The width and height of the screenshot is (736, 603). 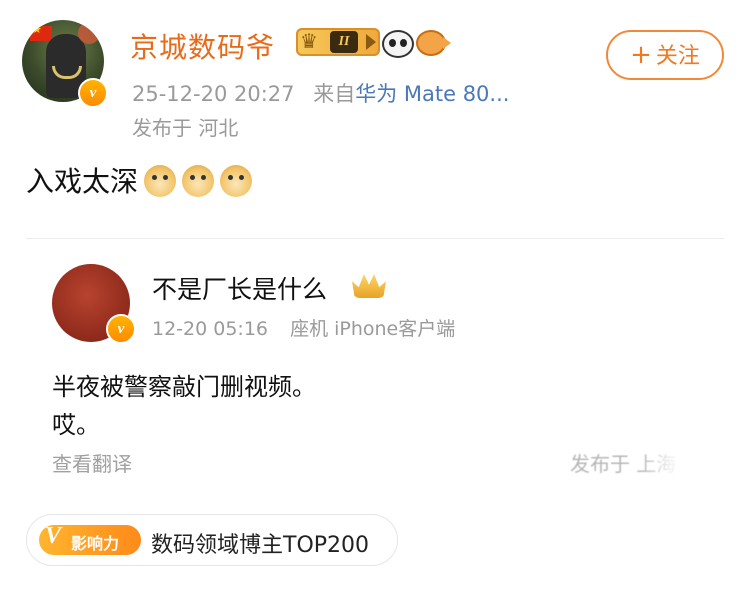 What do you see at coordinates (677, 56) in the screenshot?
I see `follow-label: 关注` at bounding box center [677, 56].